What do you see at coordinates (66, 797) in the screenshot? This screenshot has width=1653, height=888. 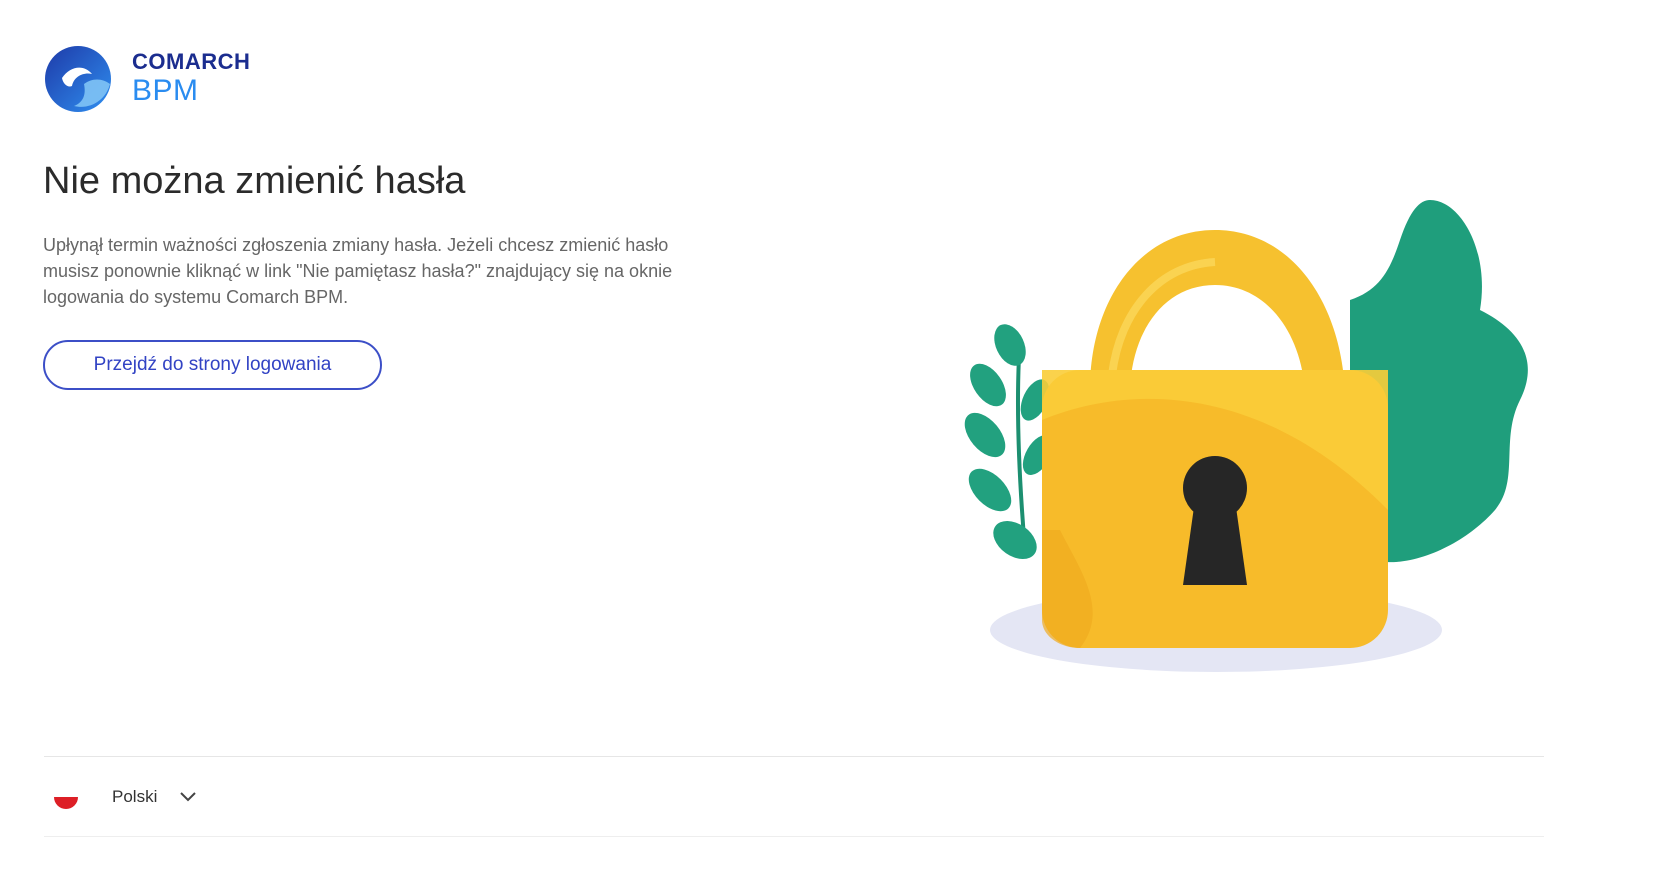 I see `poland-flag-icon` at bounding box center [66, 797].